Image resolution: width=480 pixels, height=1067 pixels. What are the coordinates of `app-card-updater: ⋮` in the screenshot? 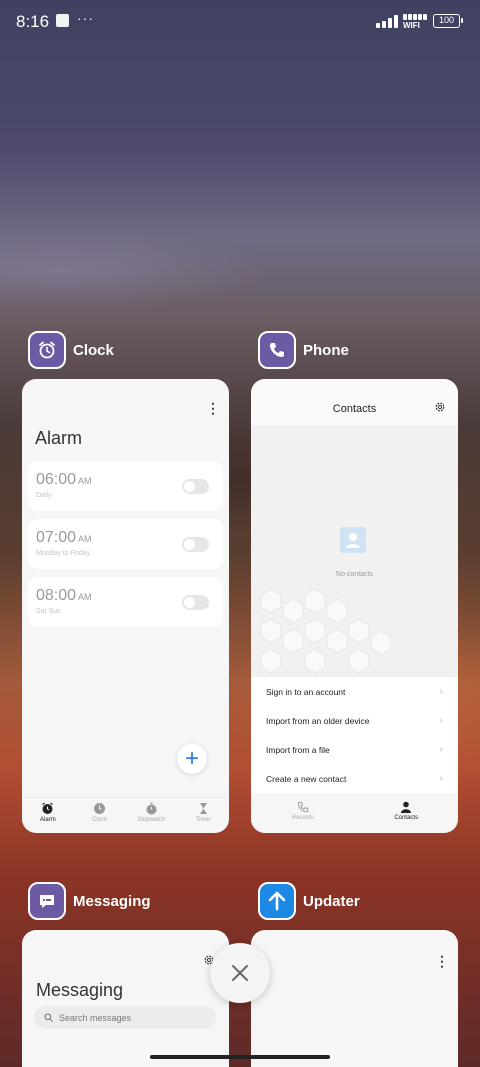 It's located at (354, 998).